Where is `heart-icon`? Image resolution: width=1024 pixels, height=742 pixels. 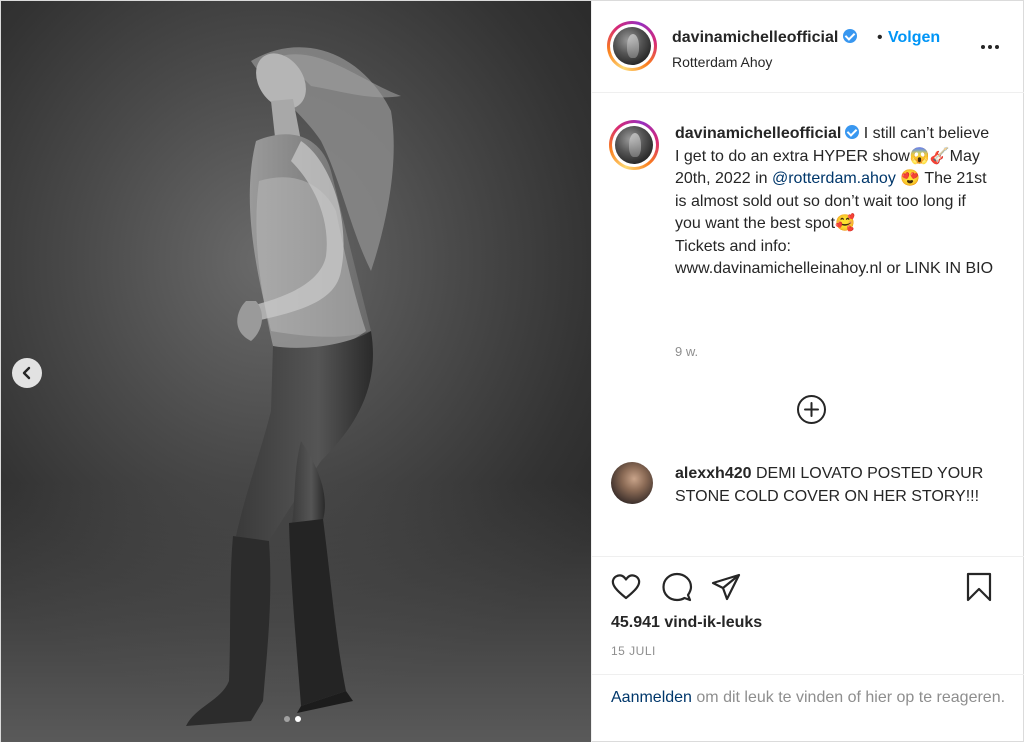 heart-icon is located at coordinates (626, 587).